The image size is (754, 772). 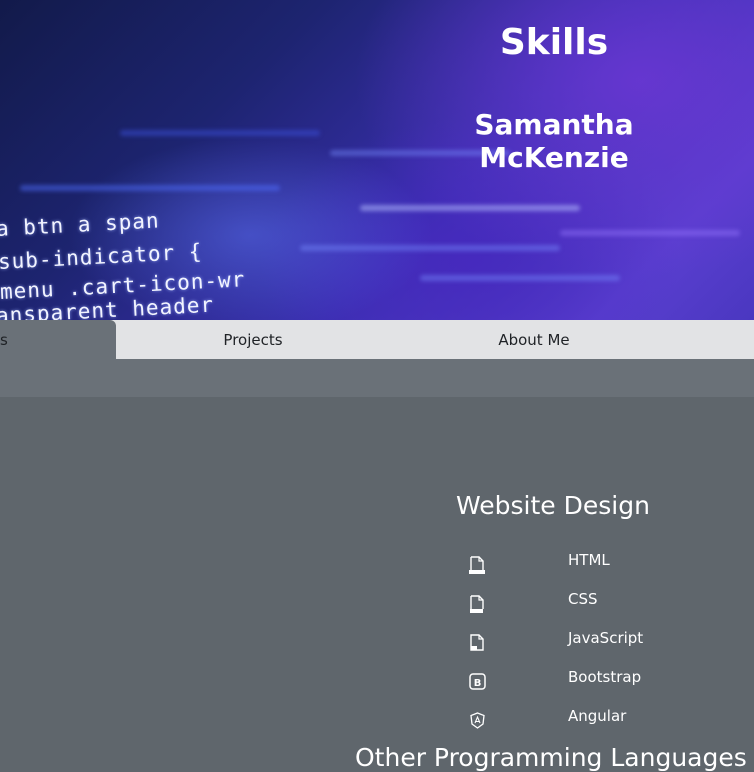 I want to click on nav-tab-label: Projects, so click(x=253, y=340).